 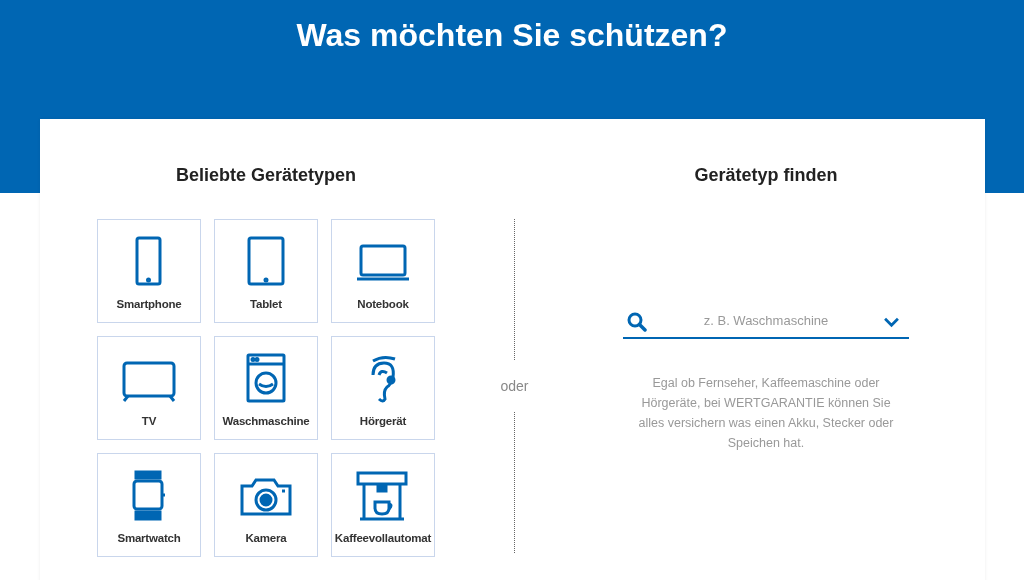 I want to click on device-tile: Hörgerät, so click(x=383, y=388).